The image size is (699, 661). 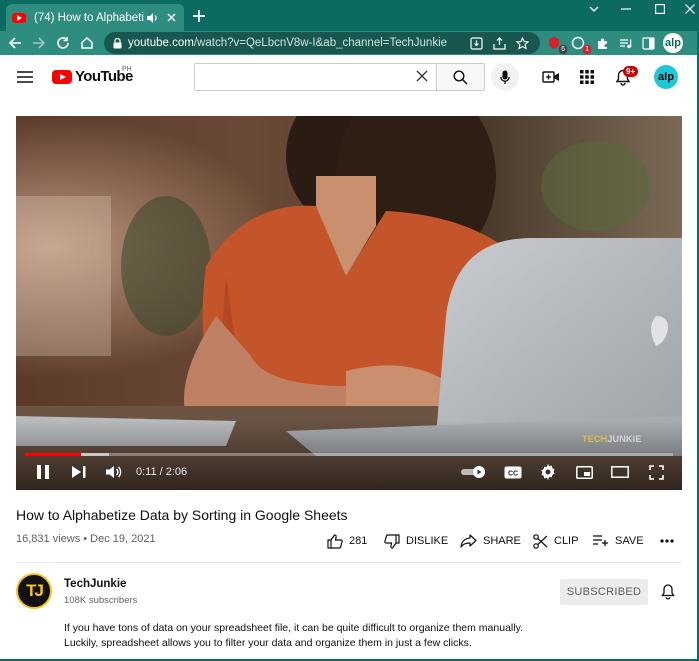 What do you see at coordinates (687, 9) in the screenshot?
I see `window-close-icon` at bounding box center [687, 9].